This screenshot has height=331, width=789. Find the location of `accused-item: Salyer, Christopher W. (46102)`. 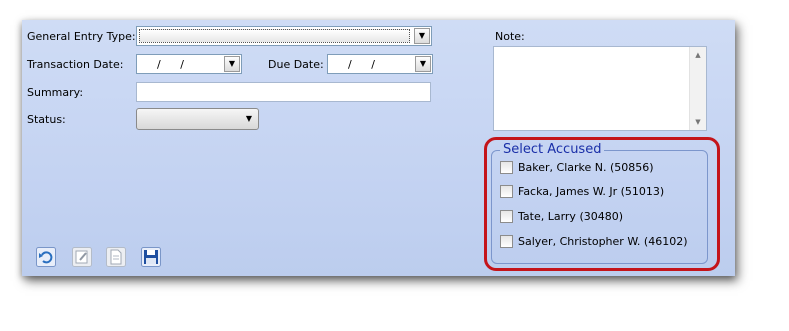

accused-item: Salyer, Christopher W. (46102) is located at coordinates (594, 241).